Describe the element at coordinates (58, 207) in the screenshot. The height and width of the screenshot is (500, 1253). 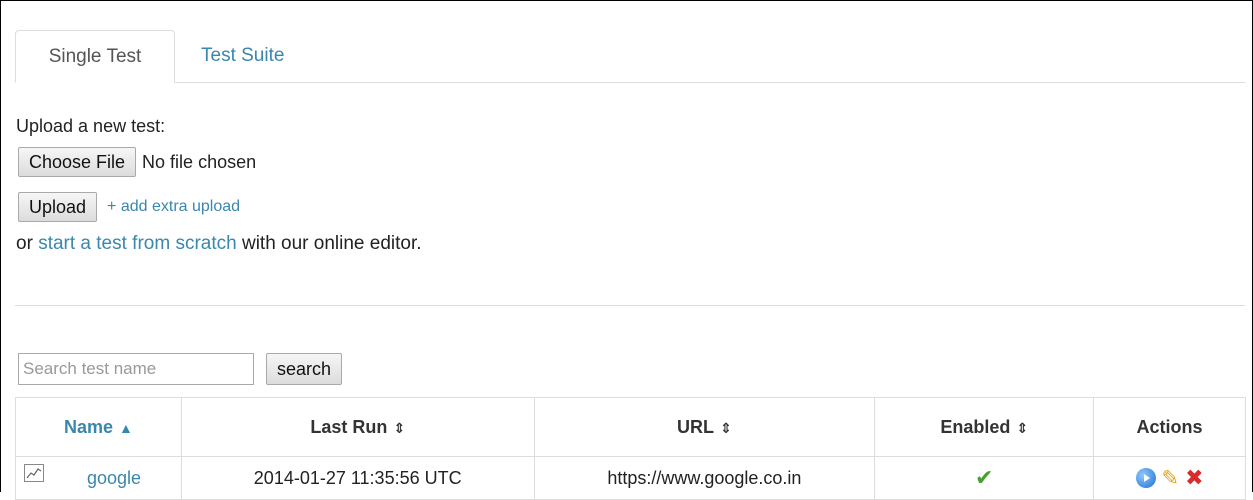
I see `upload-button: Upload` at that location.